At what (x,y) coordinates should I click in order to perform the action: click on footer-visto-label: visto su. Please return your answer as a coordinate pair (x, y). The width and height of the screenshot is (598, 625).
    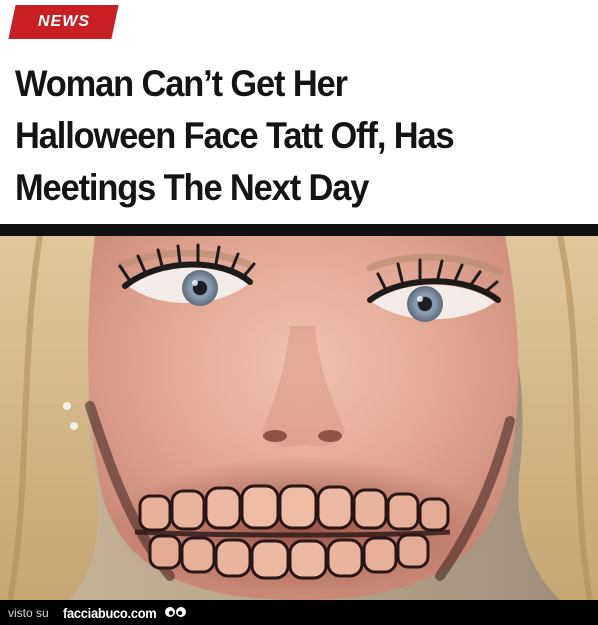
    Looking at the image, I should click on (28, 612).